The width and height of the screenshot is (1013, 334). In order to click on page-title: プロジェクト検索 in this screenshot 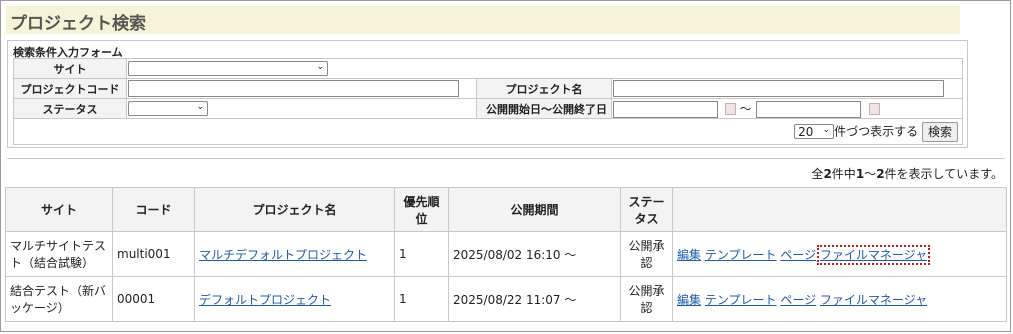, I will do `click(78, 24)`.